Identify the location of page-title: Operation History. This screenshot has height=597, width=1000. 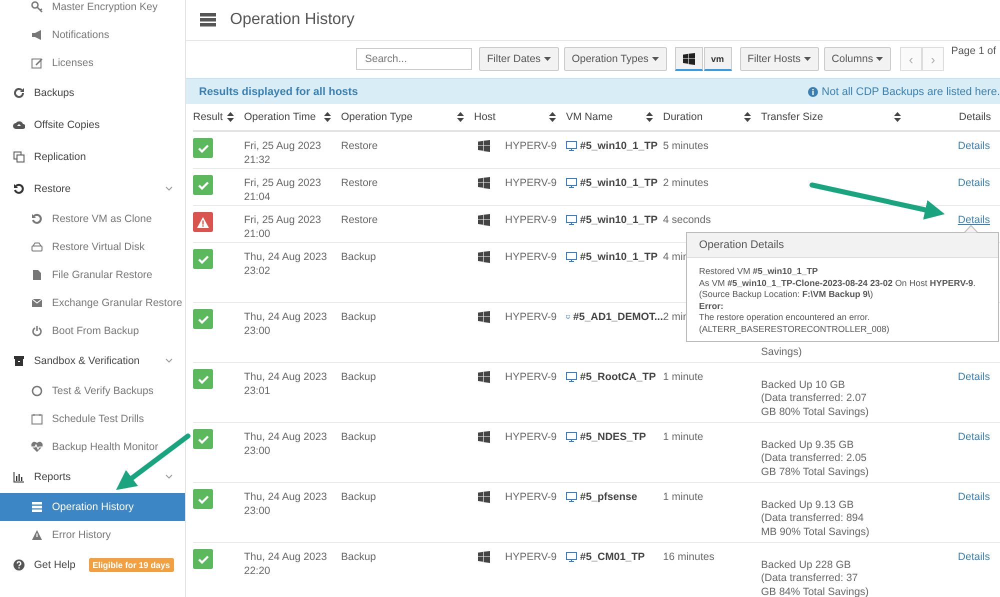
(292, 20).